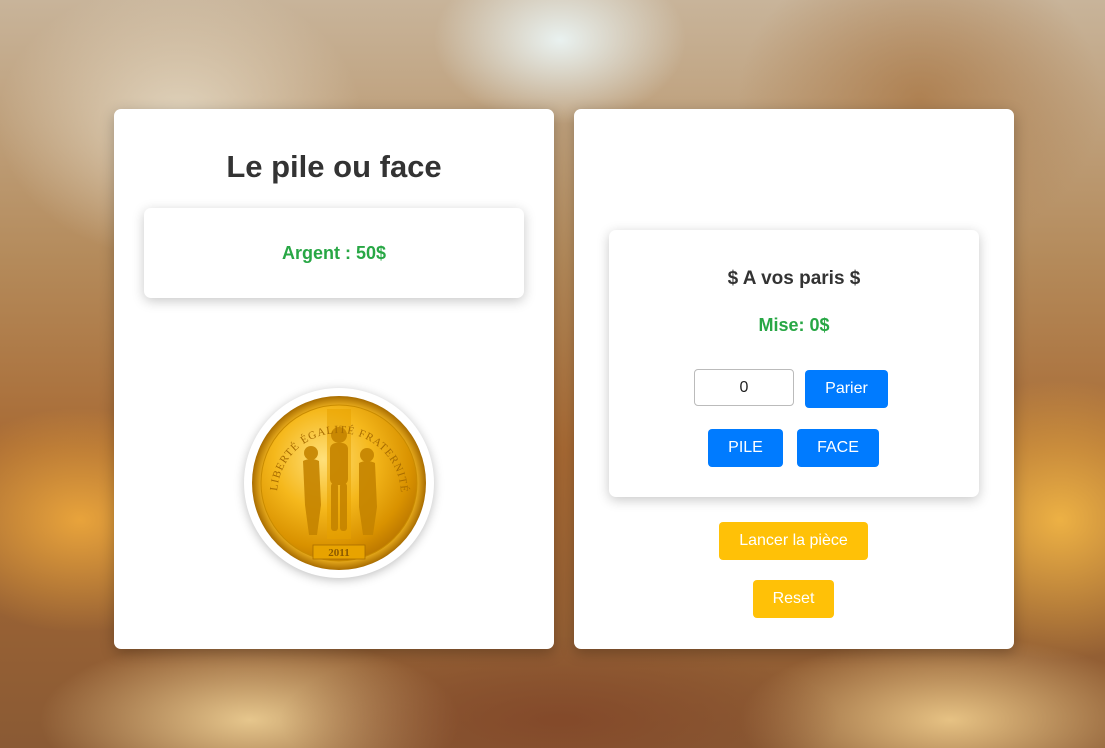  I want to click on mise-label: Mise: 0$, so click(794, 325).